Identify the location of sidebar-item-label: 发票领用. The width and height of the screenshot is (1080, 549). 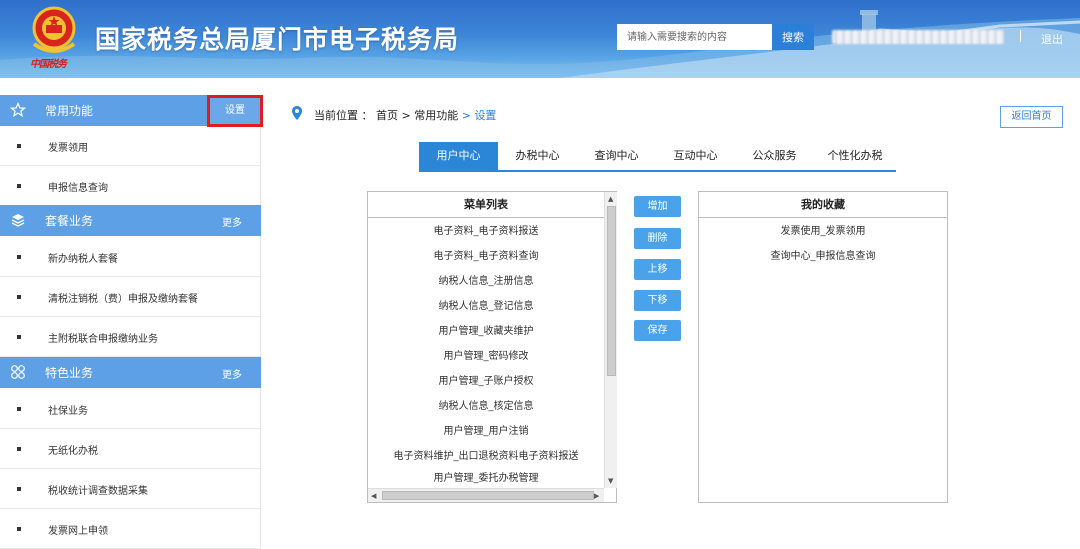
(68, 148).